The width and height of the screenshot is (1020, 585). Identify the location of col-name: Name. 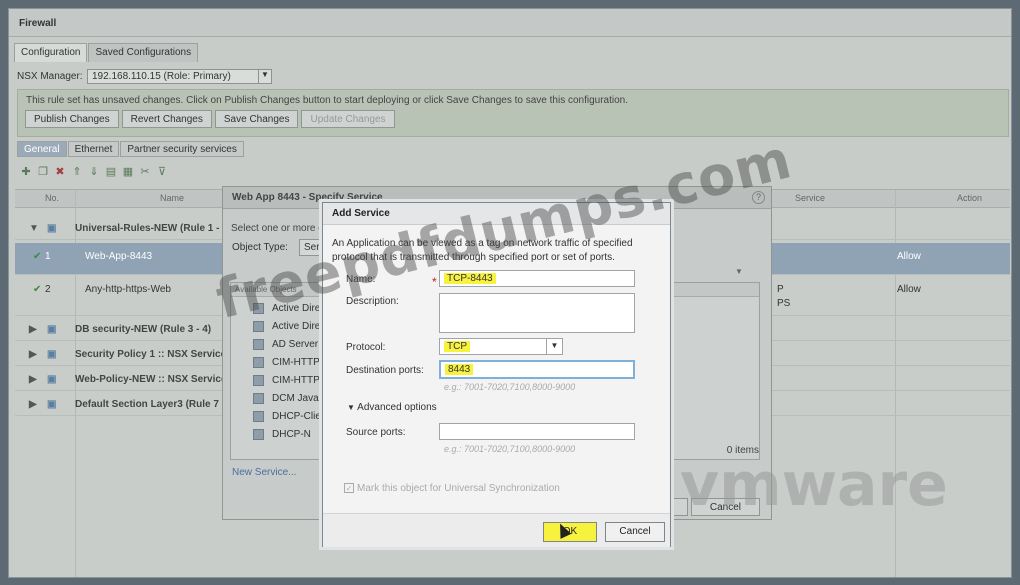
(172, 198).